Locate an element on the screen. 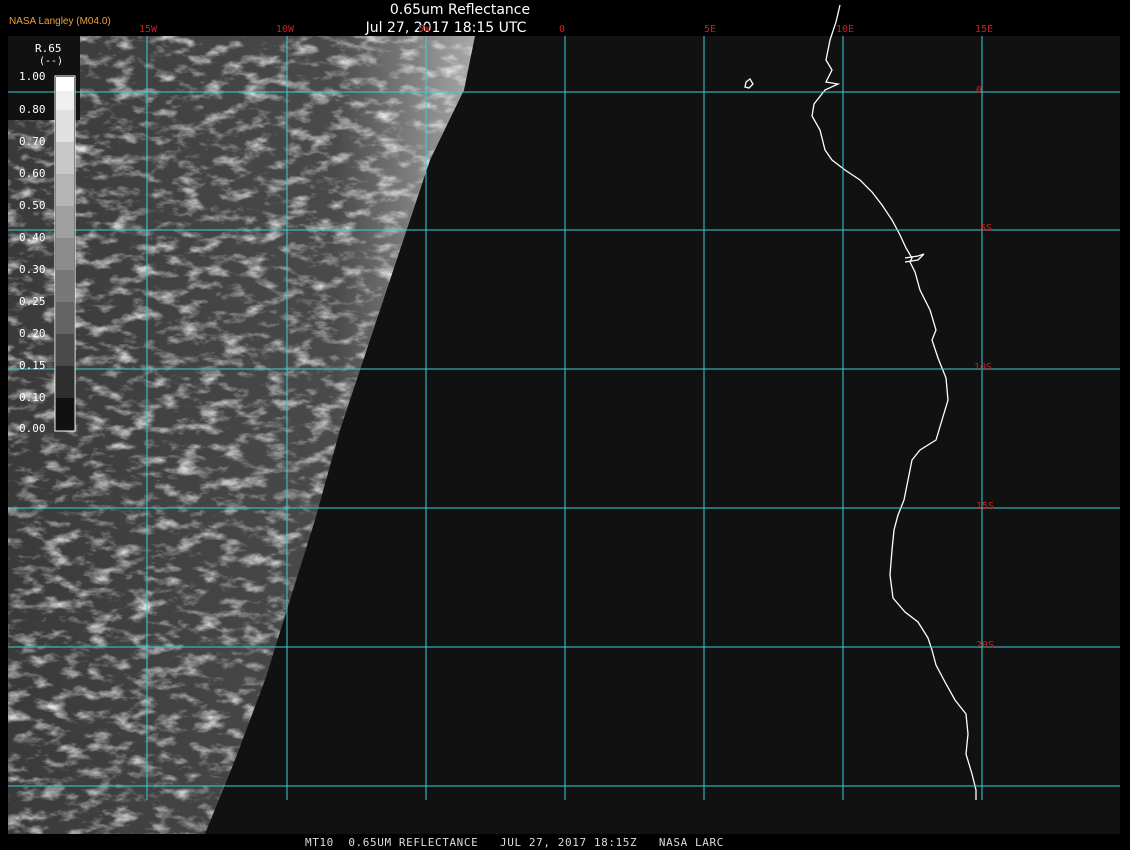 This screenshot has width=1130, height=850. colorbar-tick: 0.15 is located at coordinates (32, 365).